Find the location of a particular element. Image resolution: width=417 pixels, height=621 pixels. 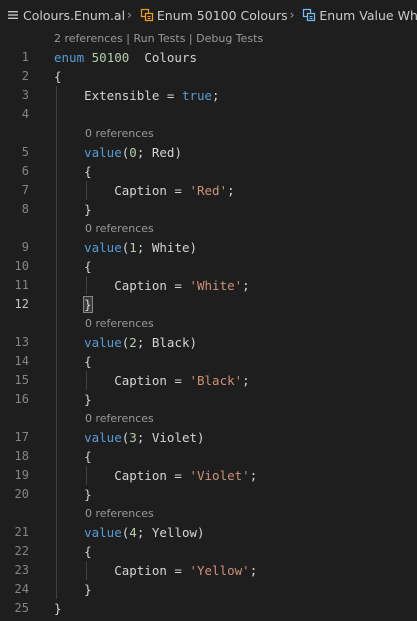

code-line: 8 } is located at coordinates (208, 209).